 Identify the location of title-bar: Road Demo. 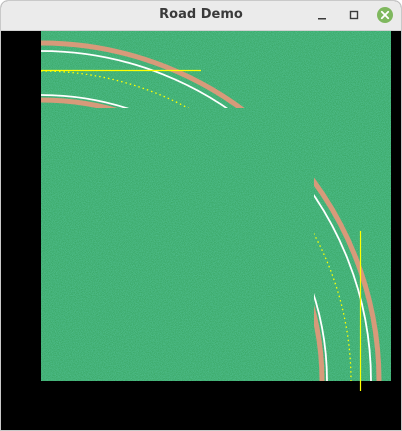
(201, 16).